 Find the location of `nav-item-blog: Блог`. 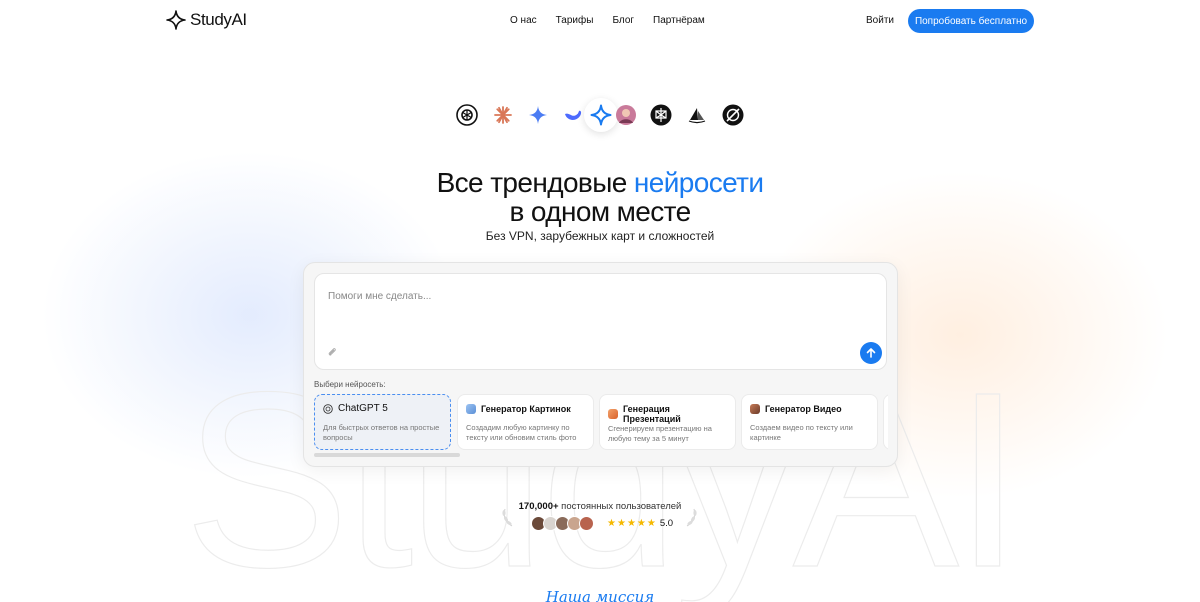

nav-item-blog: Блог is located at coordinates (623, 20).